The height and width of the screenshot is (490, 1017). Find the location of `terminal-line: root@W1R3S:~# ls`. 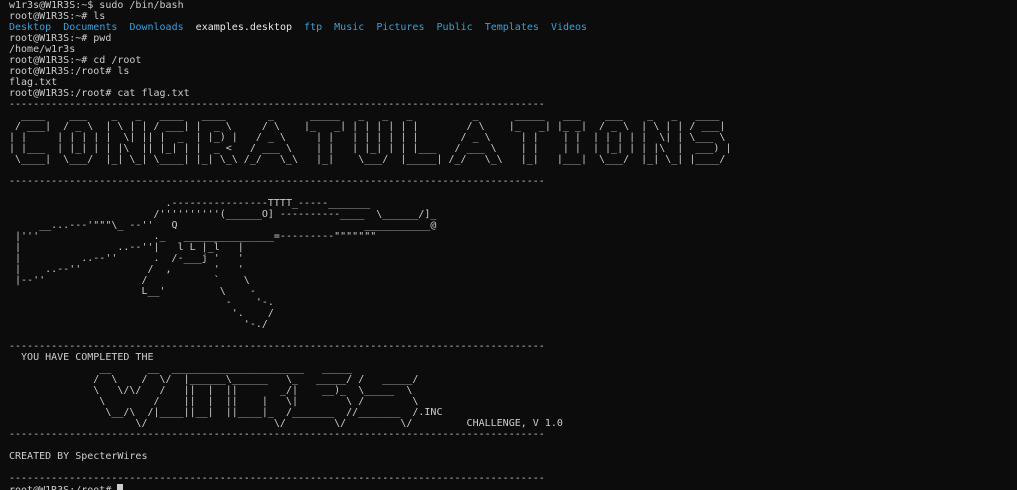

terminal-line: root@W1R3S:~# ls is located at coordinates (57, 16).